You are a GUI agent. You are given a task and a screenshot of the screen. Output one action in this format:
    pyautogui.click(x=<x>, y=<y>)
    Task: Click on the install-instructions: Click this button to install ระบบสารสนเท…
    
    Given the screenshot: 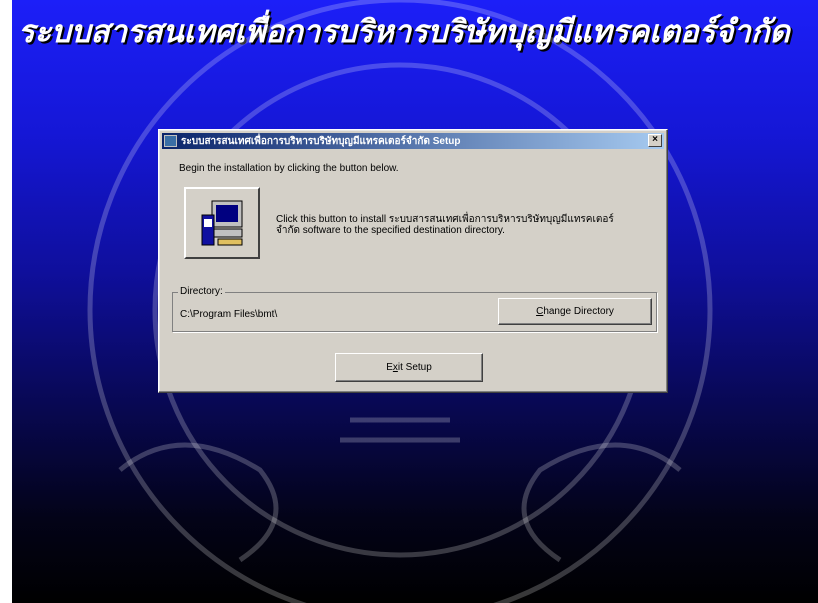 What is the action you would take?
    pyautogui.click(x=445, y=225)
    